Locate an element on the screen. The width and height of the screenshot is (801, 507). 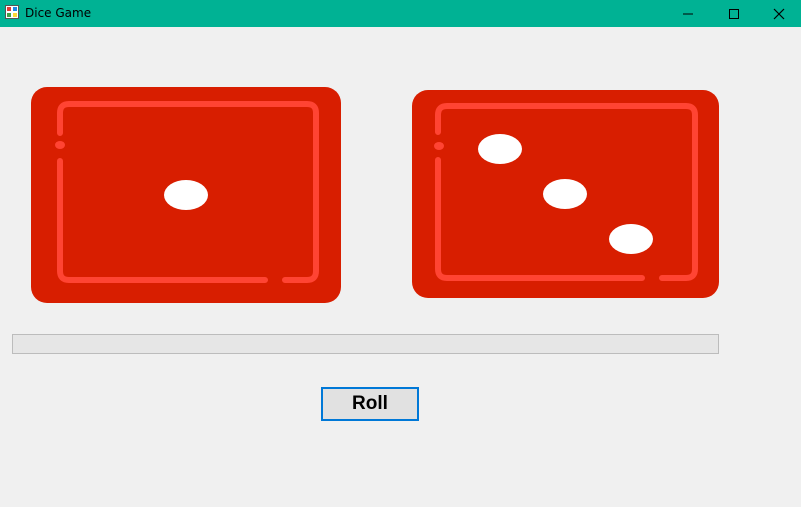
close-icon is located at coordinates (779, 13).